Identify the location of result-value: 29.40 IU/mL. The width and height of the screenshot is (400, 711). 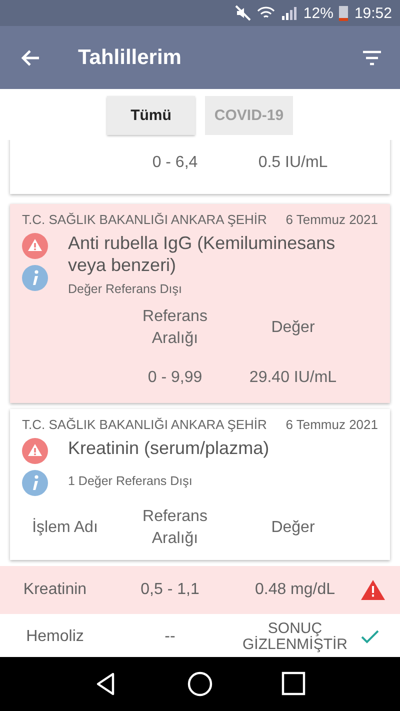
(293, 378).